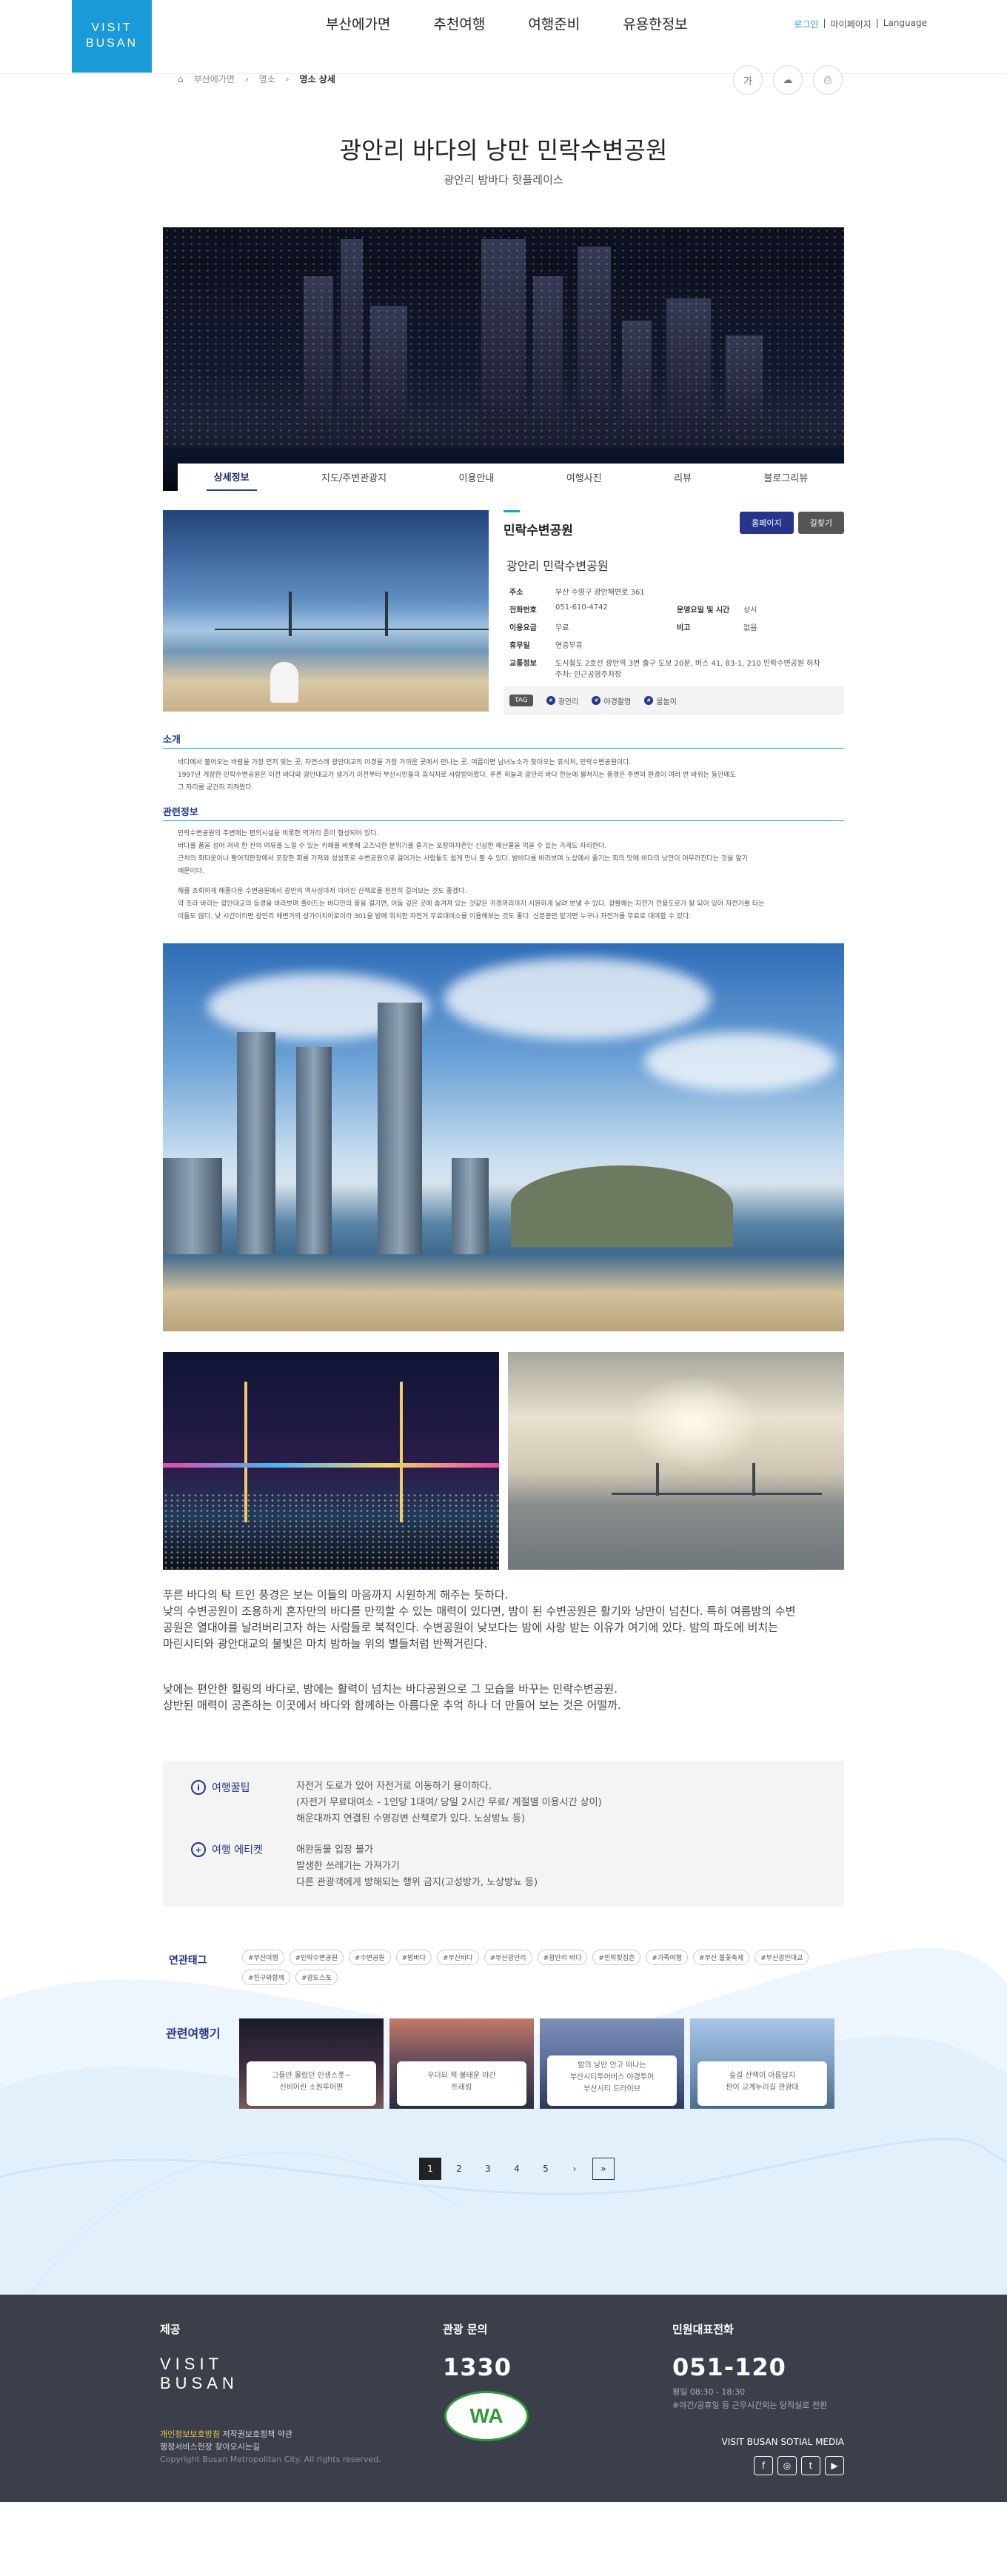  Describe the element at coordinates (232, 477) in the screenshot. I see `tab-detail: 상세정보` at that location.